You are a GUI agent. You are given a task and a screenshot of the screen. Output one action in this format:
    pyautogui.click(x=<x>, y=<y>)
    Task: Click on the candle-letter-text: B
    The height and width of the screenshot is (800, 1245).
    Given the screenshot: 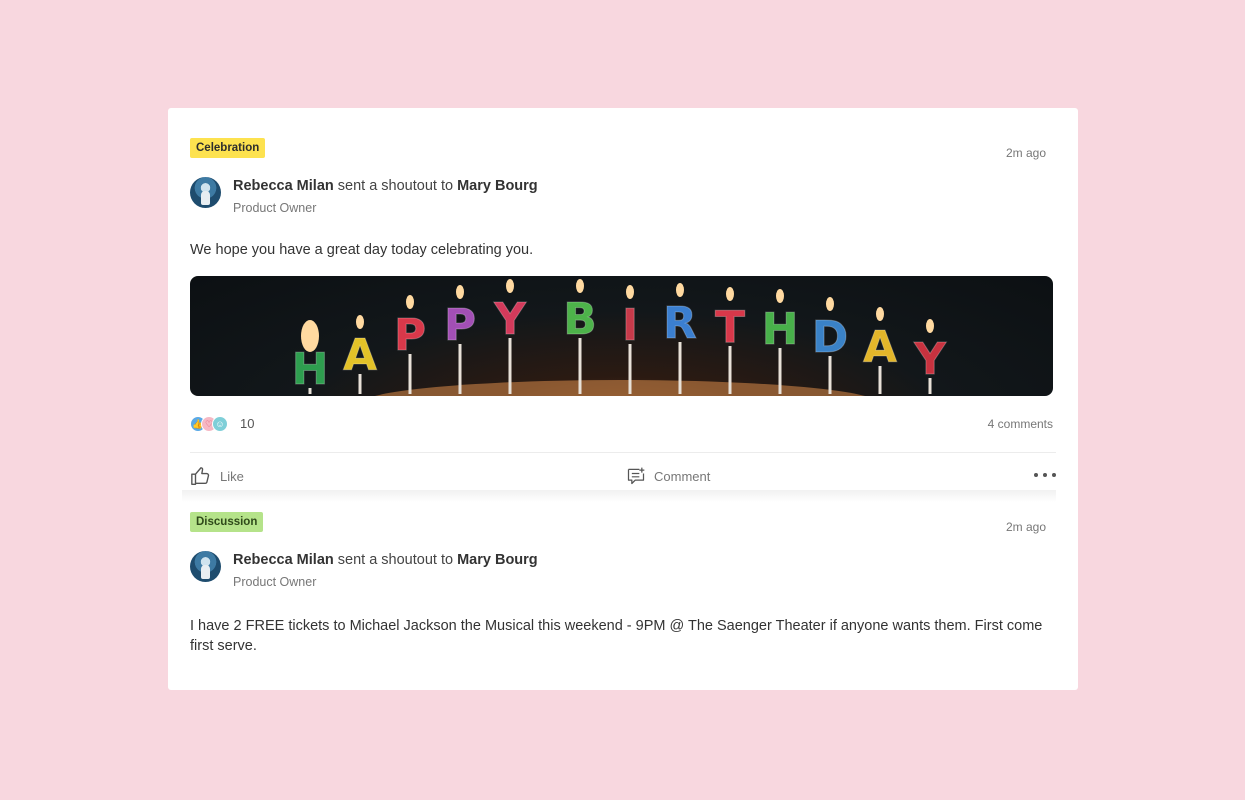 What is the action you would take?
    pyautogui.click(x=580, y=319)
    